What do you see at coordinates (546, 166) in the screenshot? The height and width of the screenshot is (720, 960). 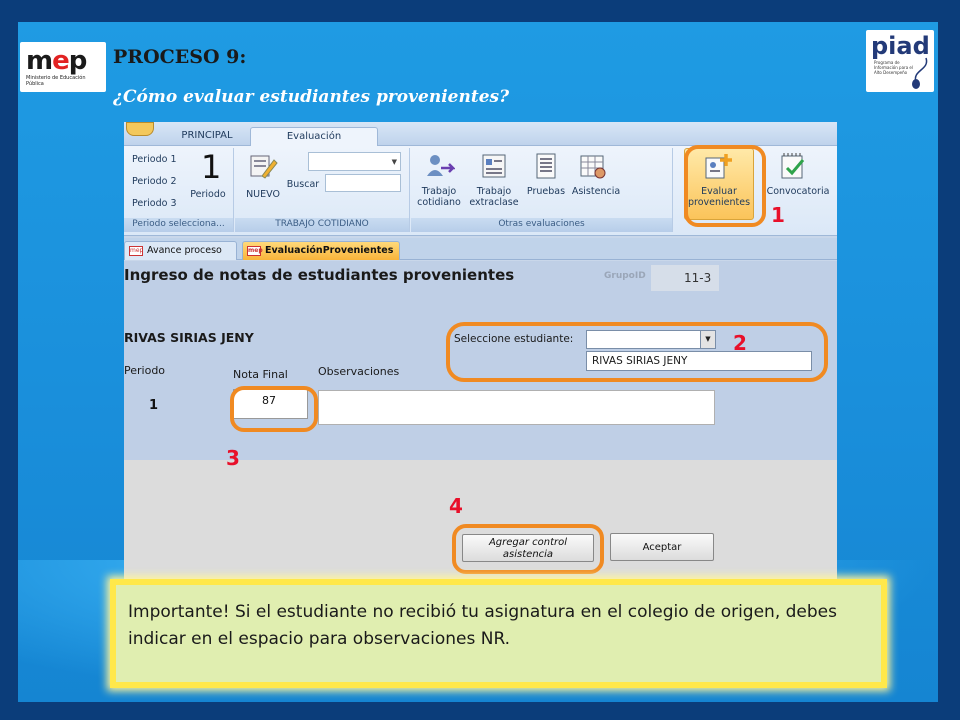 I see `document-icon` at bounding box center [546, 166].